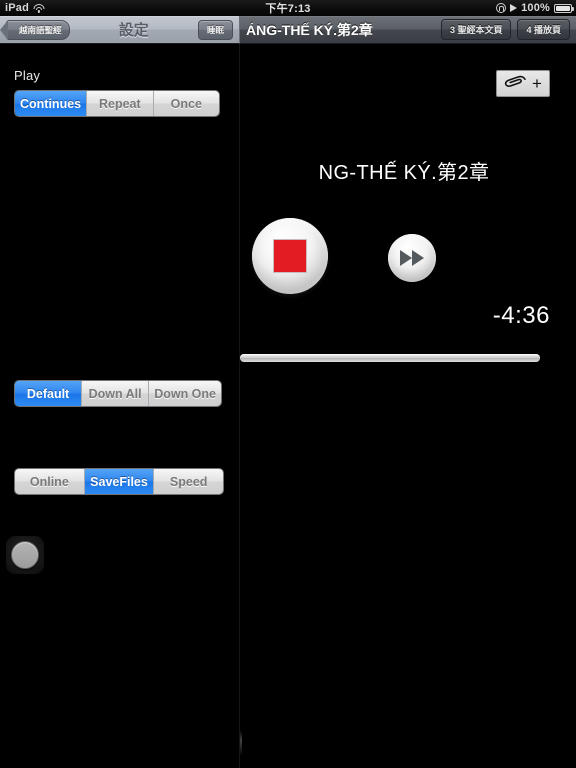  Describe the element at coordinates (515, 81) in the screenshot. I see `paperclip-icon` at that location.